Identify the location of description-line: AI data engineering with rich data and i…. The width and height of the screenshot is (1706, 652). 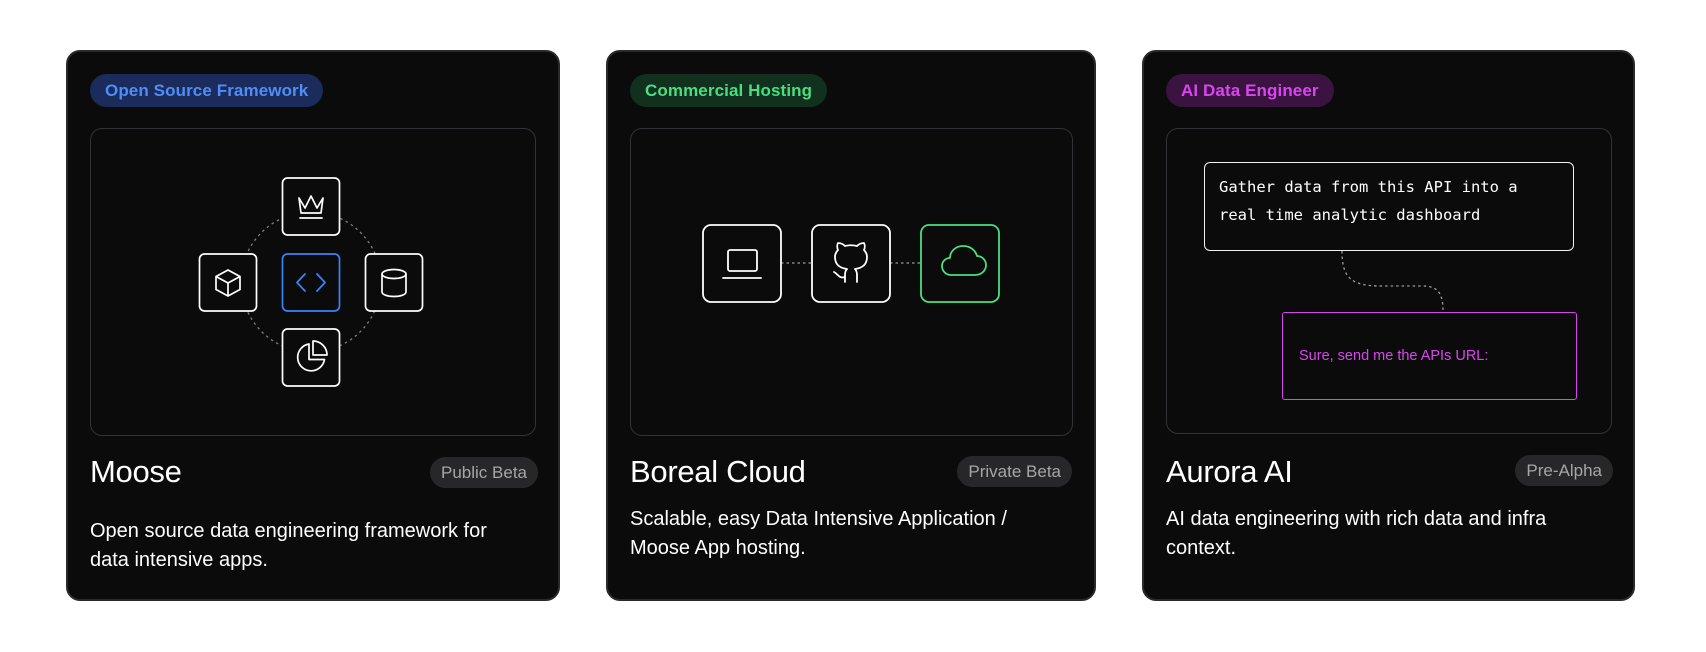
(1356, 519).